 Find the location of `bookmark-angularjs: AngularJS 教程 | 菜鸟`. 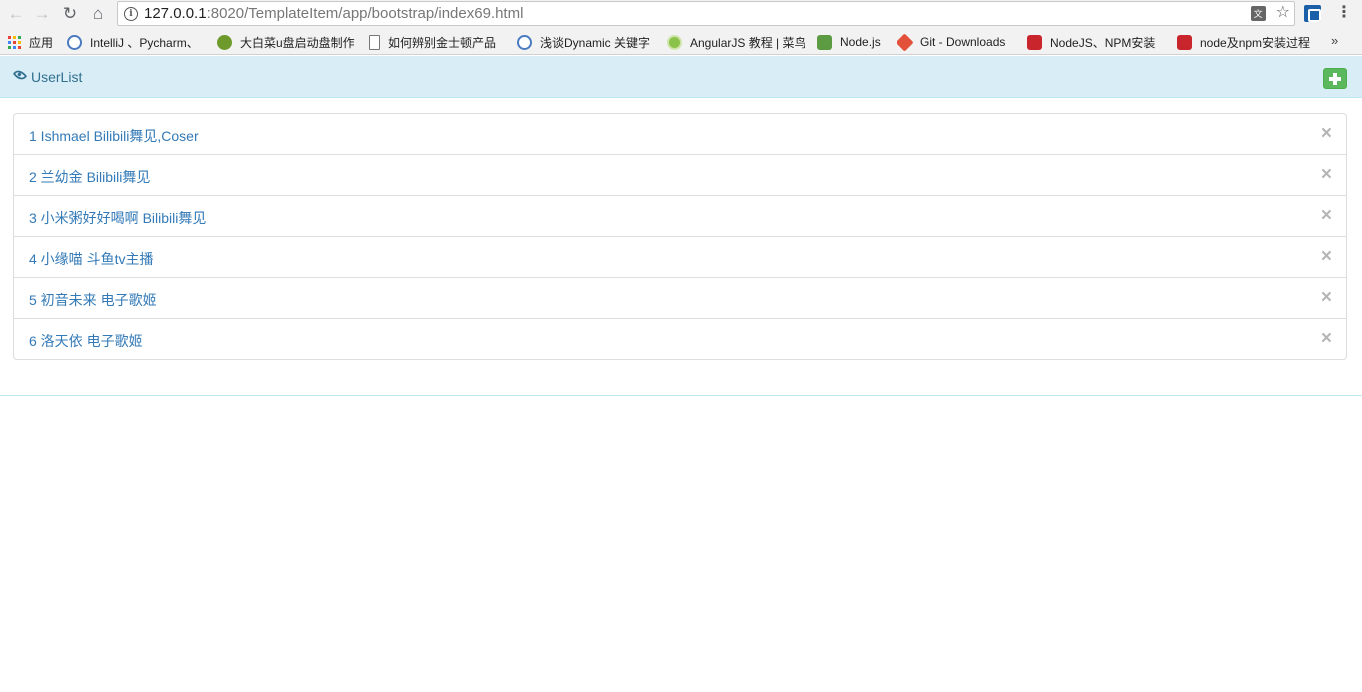

bookmark-angularjs: AngularJS 教程 | 菜鸟 is located at coordinates (736, 42).